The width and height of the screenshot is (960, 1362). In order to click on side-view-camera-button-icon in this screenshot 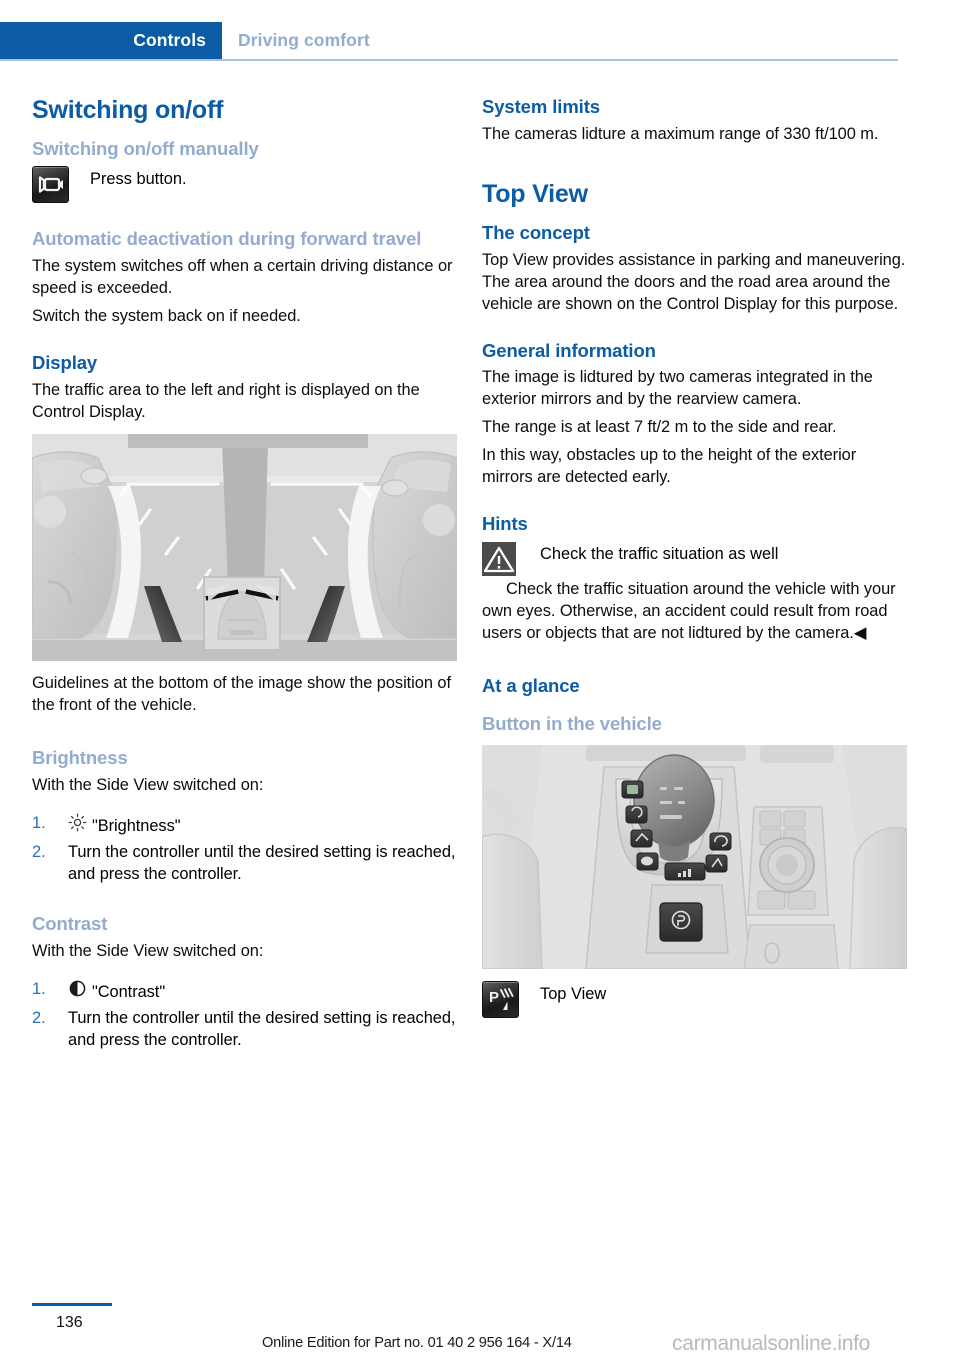, I will do `click(50, 185)`.